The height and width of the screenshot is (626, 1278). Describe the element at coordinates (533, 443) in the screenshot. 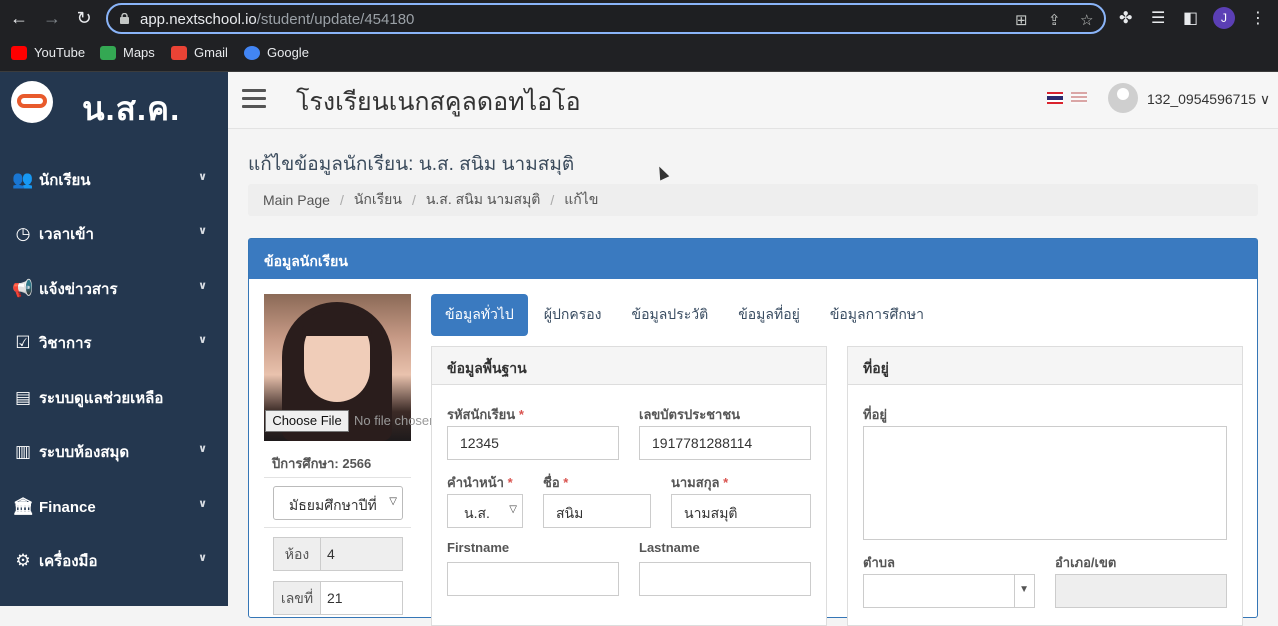

I see `student-id-input: 12345` at that location.